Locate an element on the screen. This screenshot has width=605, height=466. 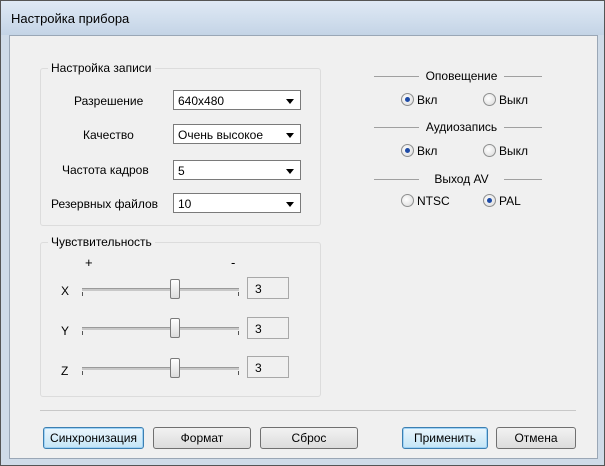
buttons-separator is located at coordinates (308, 410).